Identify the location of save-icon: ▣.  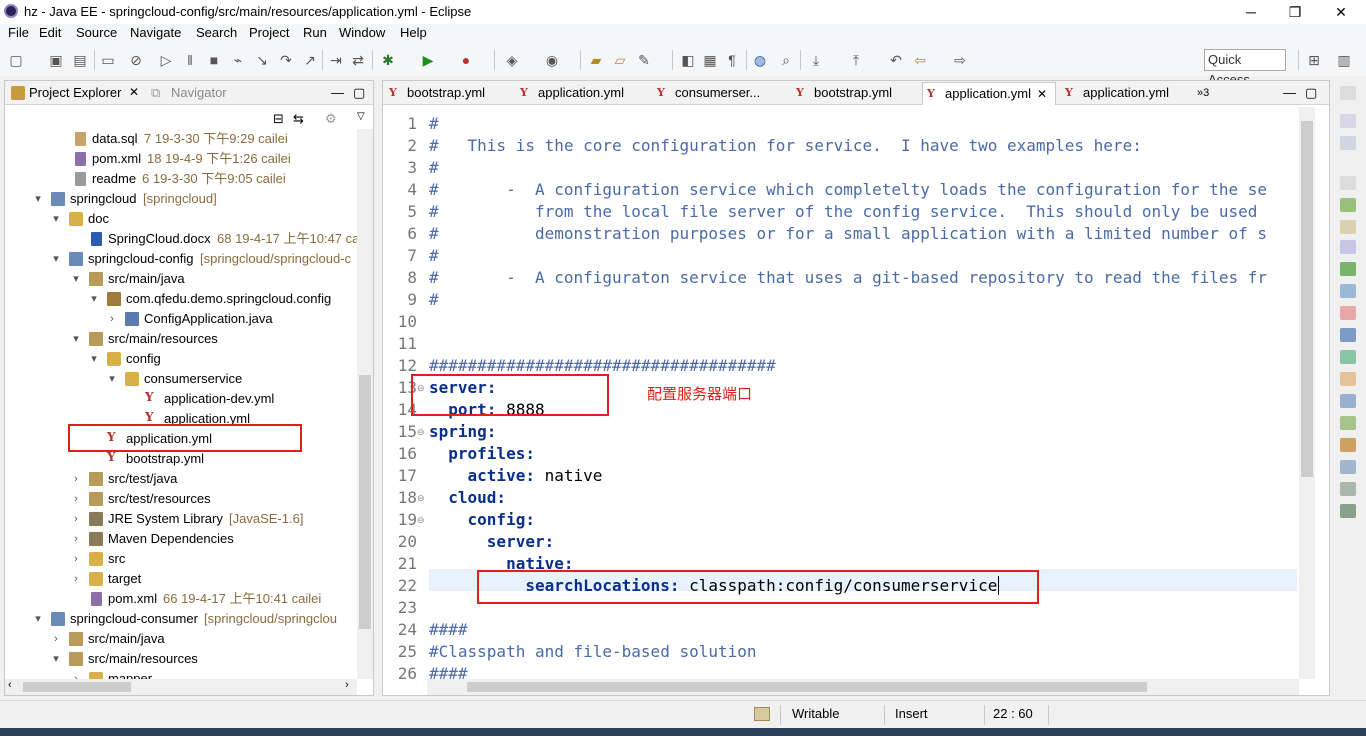
(56, 60).